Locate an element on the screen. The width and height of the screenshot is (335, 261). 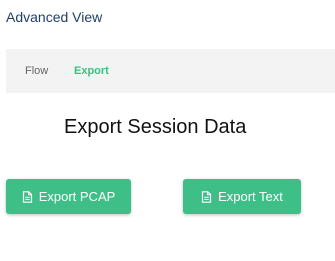
tab-export: Export is located at coordinates (91, 71).